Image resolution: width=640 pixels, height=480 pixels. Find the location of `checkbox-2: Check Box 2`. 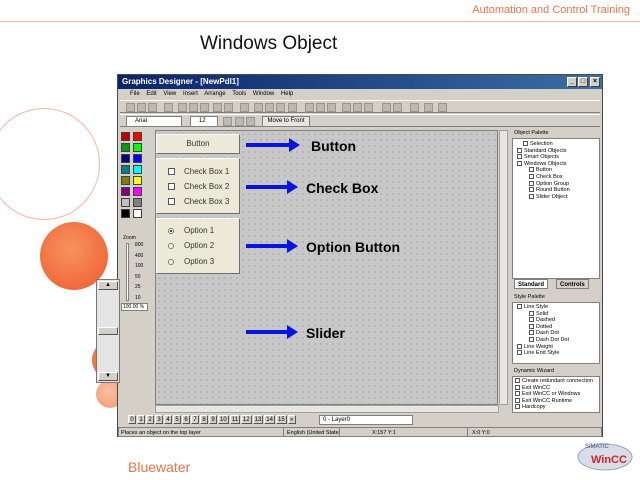

checkbox-2: Check Box 2 is located at coordinates (198, 187).